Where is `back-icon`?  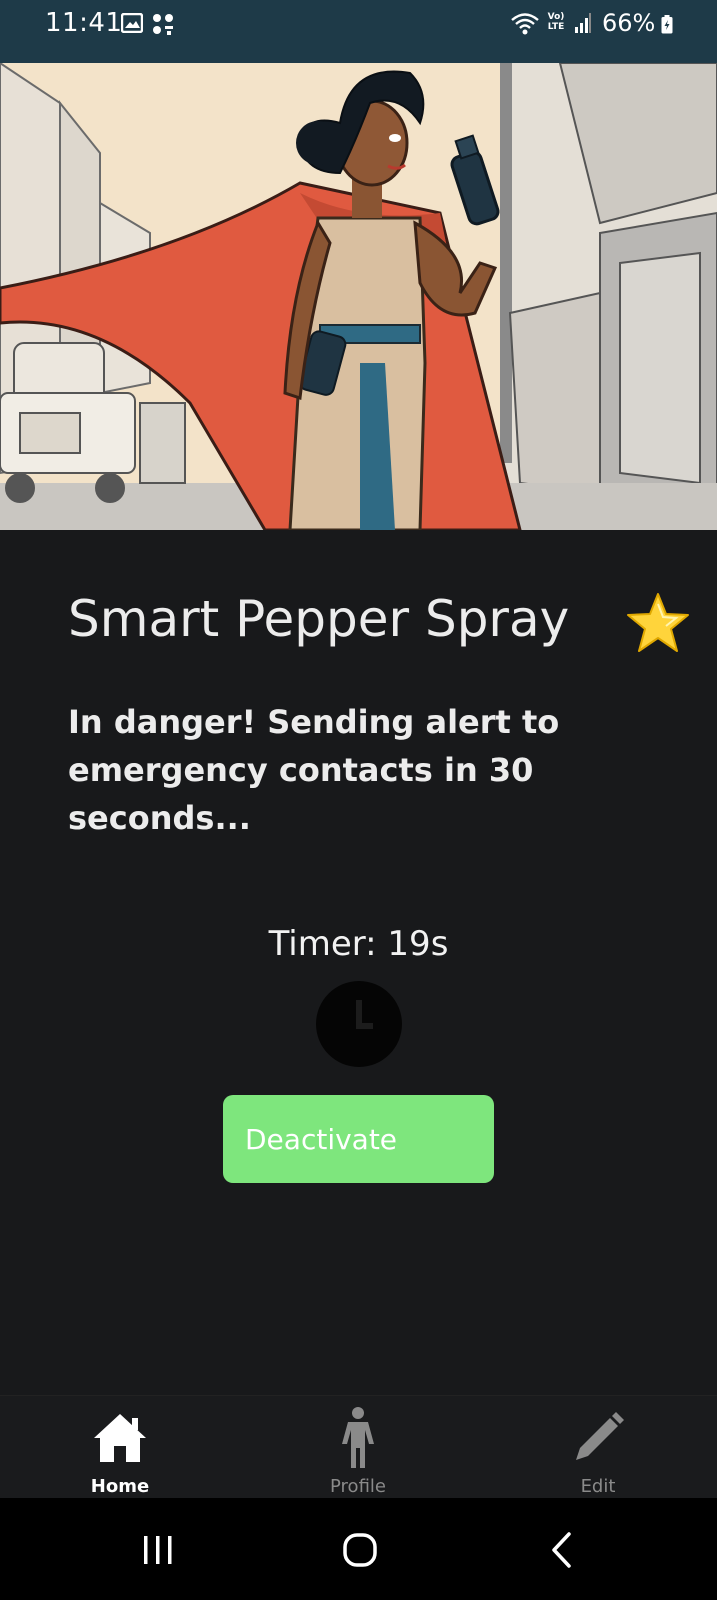
back-icon is located at coordinates (561, 1550).